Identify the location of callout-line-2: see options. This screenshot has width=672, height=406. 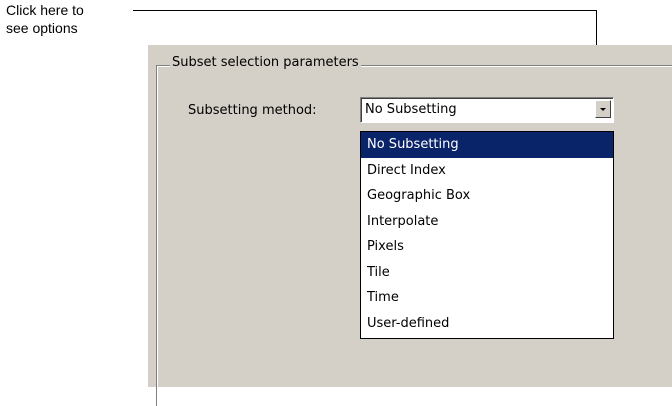
(42, 28).